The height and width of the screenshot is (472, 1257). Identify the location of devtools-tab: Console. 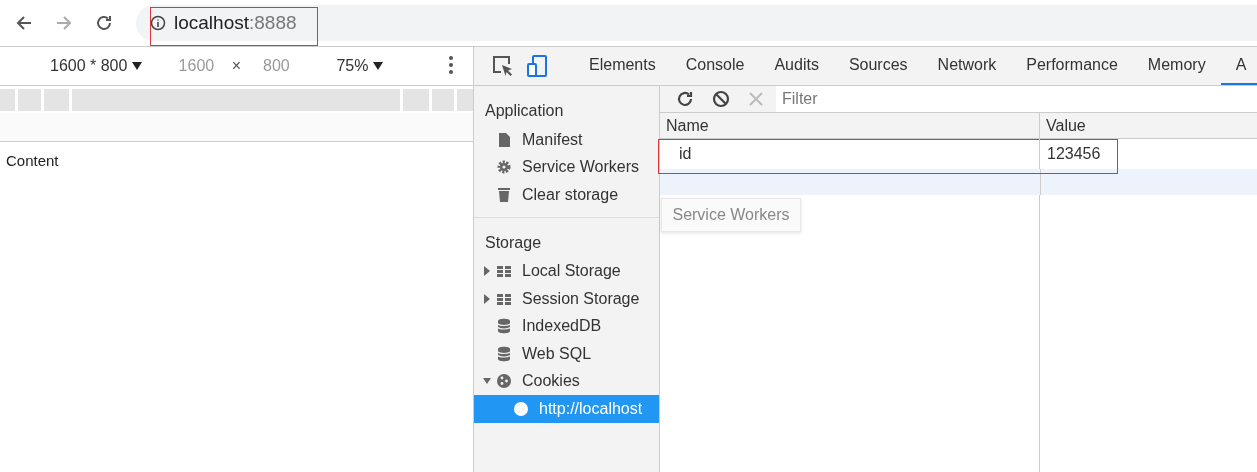
(715, 66).